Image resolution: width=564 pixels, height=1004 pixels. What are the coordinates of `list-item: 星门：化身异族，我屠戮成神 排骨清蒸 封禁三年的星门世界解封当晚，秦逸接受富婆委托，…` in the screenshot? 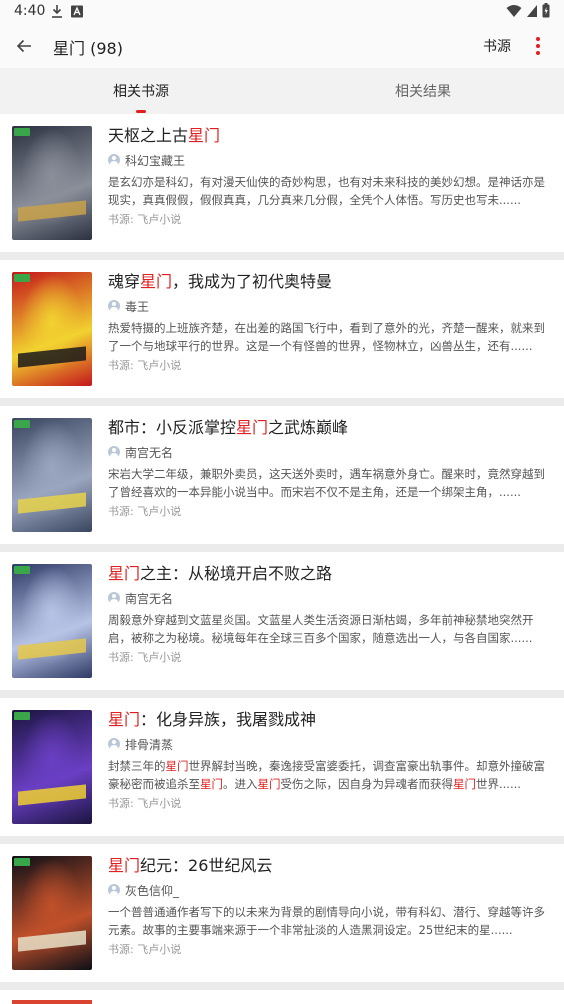 It's located at (282, 767).